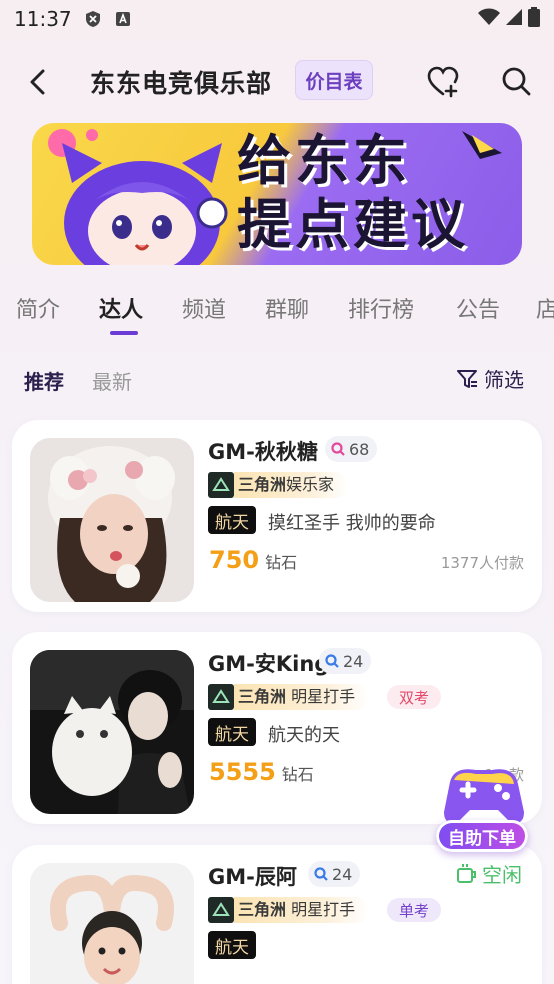 This screenshot has width=554, height=984. Describe the element at coordinates (534, 19) in the screenshot. I see `battery-icon` at that location.